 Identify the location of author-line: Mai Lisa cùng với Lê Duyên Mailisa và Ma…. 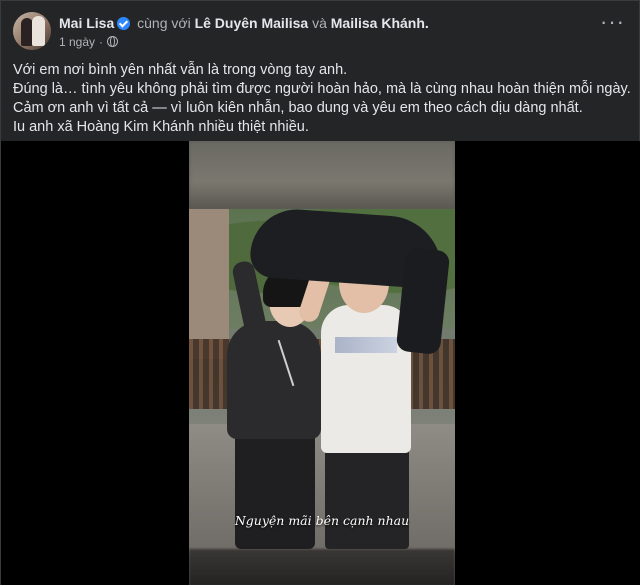
(244, 23).